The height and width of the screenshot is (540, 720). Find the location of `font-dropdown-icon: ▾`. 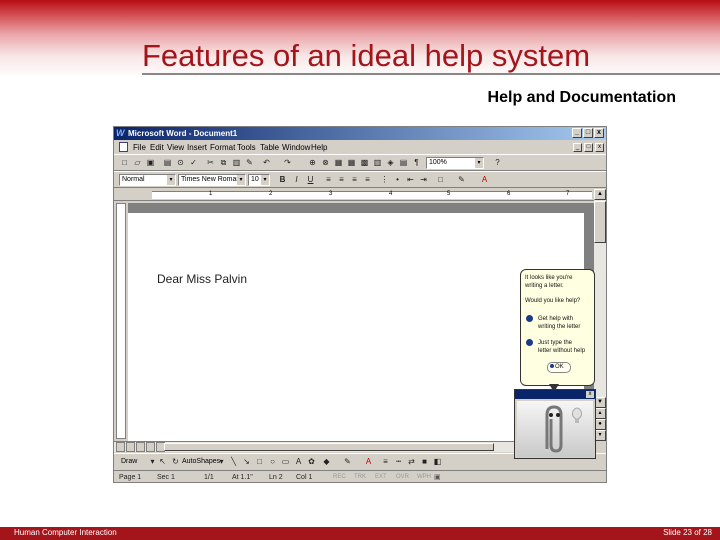

font-dropdown-icon: ▾ is located at coordinates (241, 180).